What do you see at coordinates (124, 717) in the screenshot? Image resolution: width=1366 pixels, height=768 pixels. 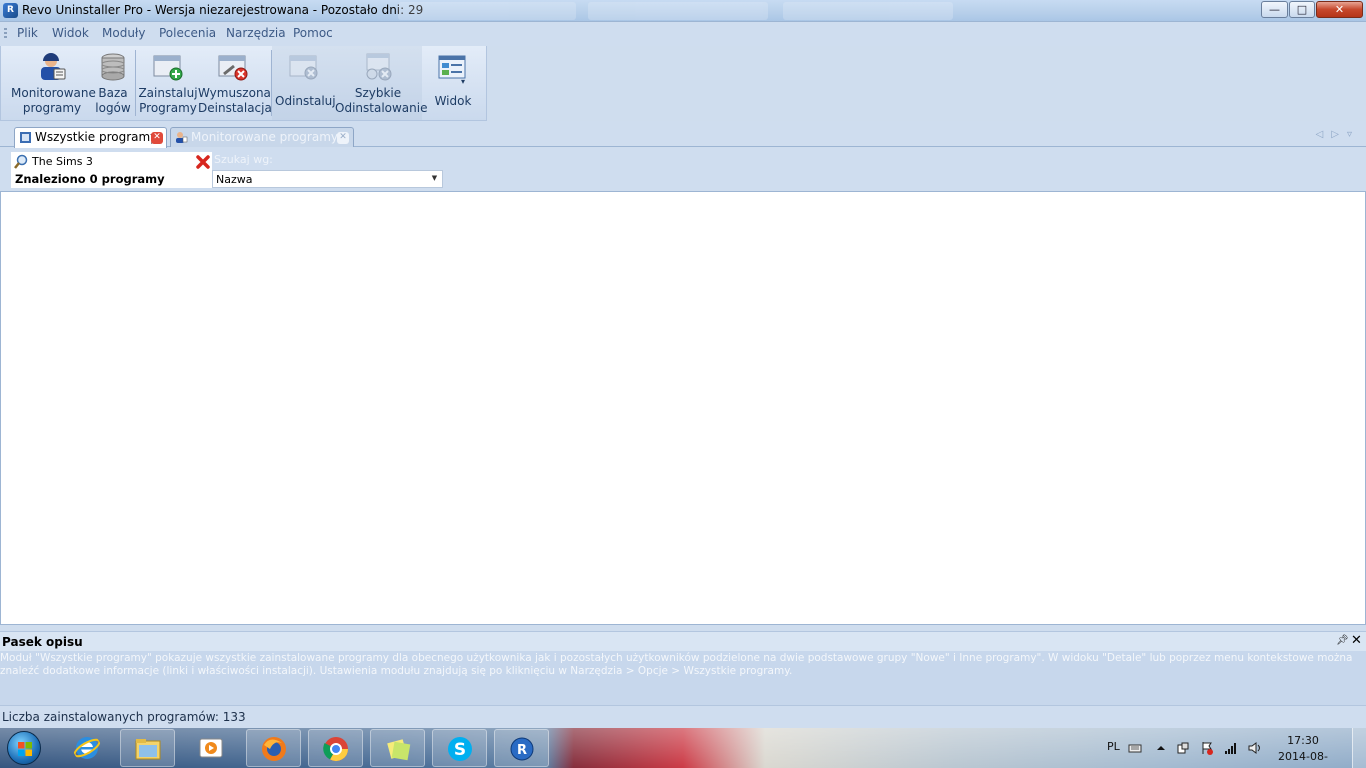 I see `installed-count: Liczba zainstalowanych programów: 133` at bounding box center [124, 717].